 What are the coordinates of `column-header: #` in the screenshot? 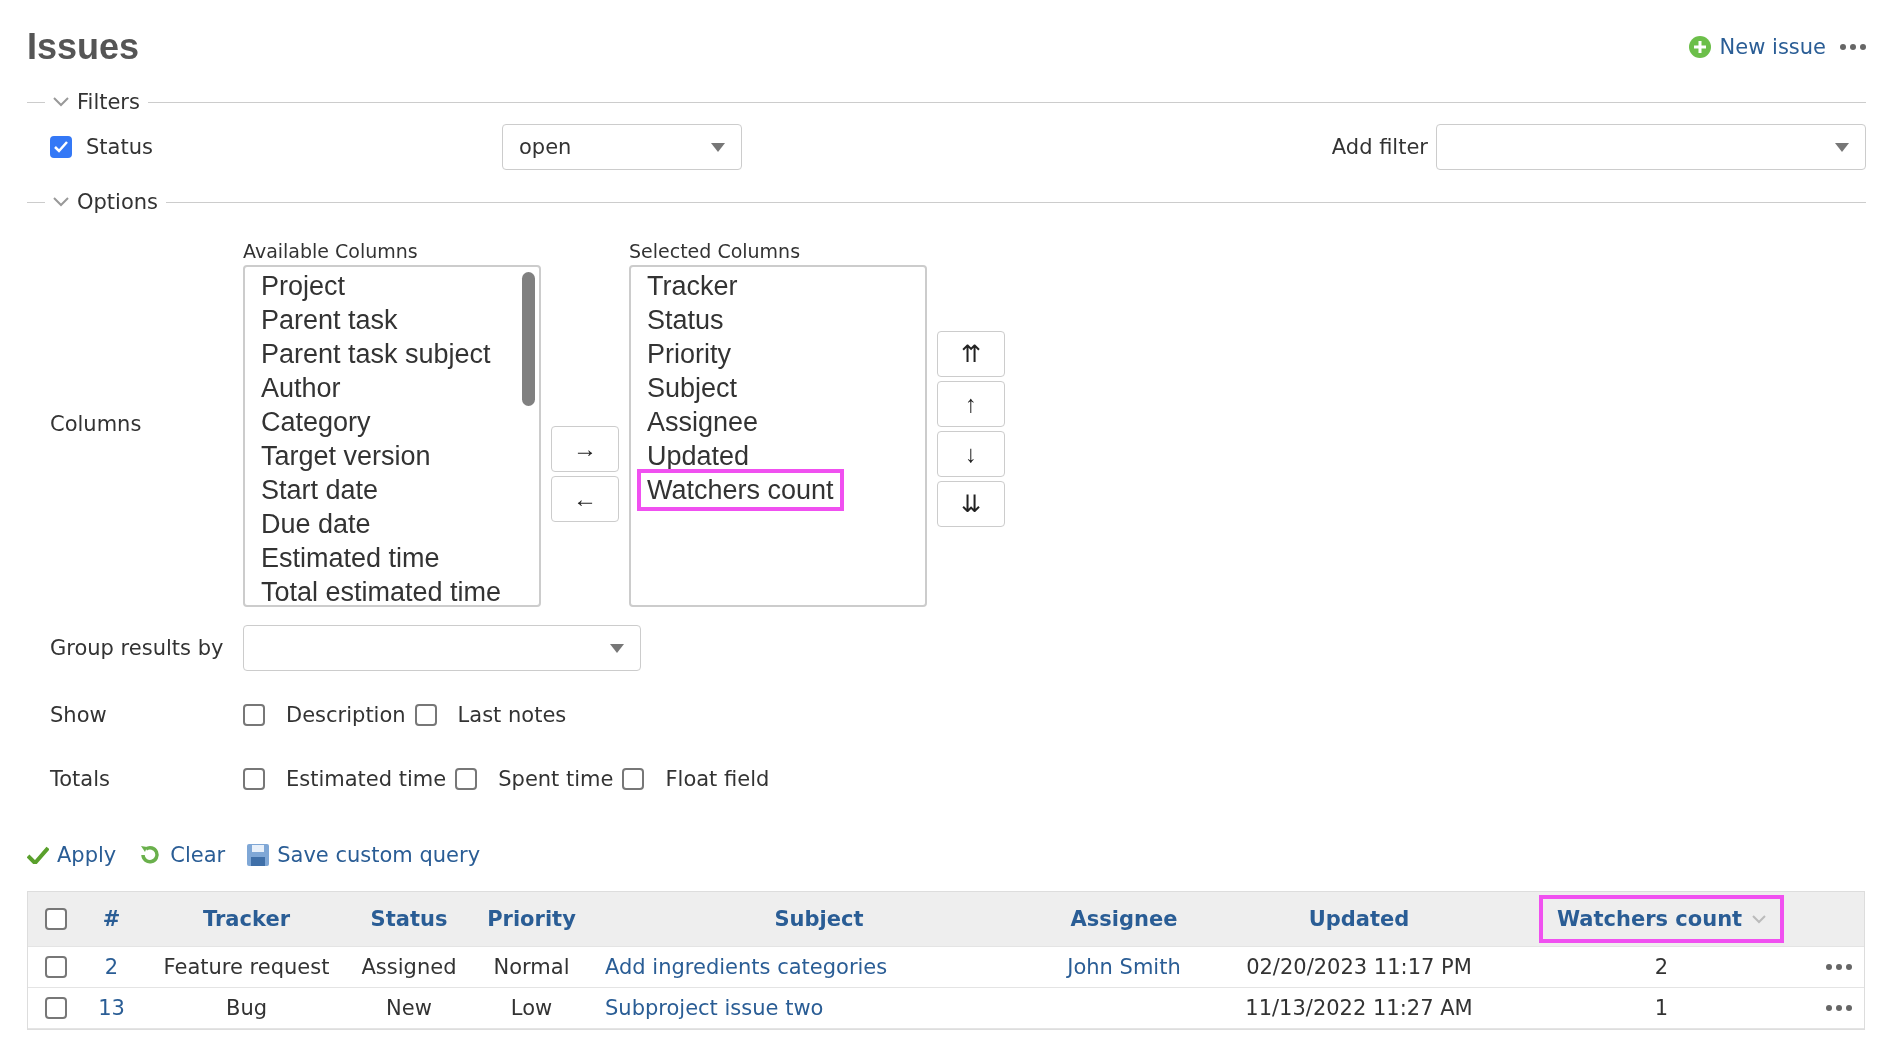 It's located at (111, 919).